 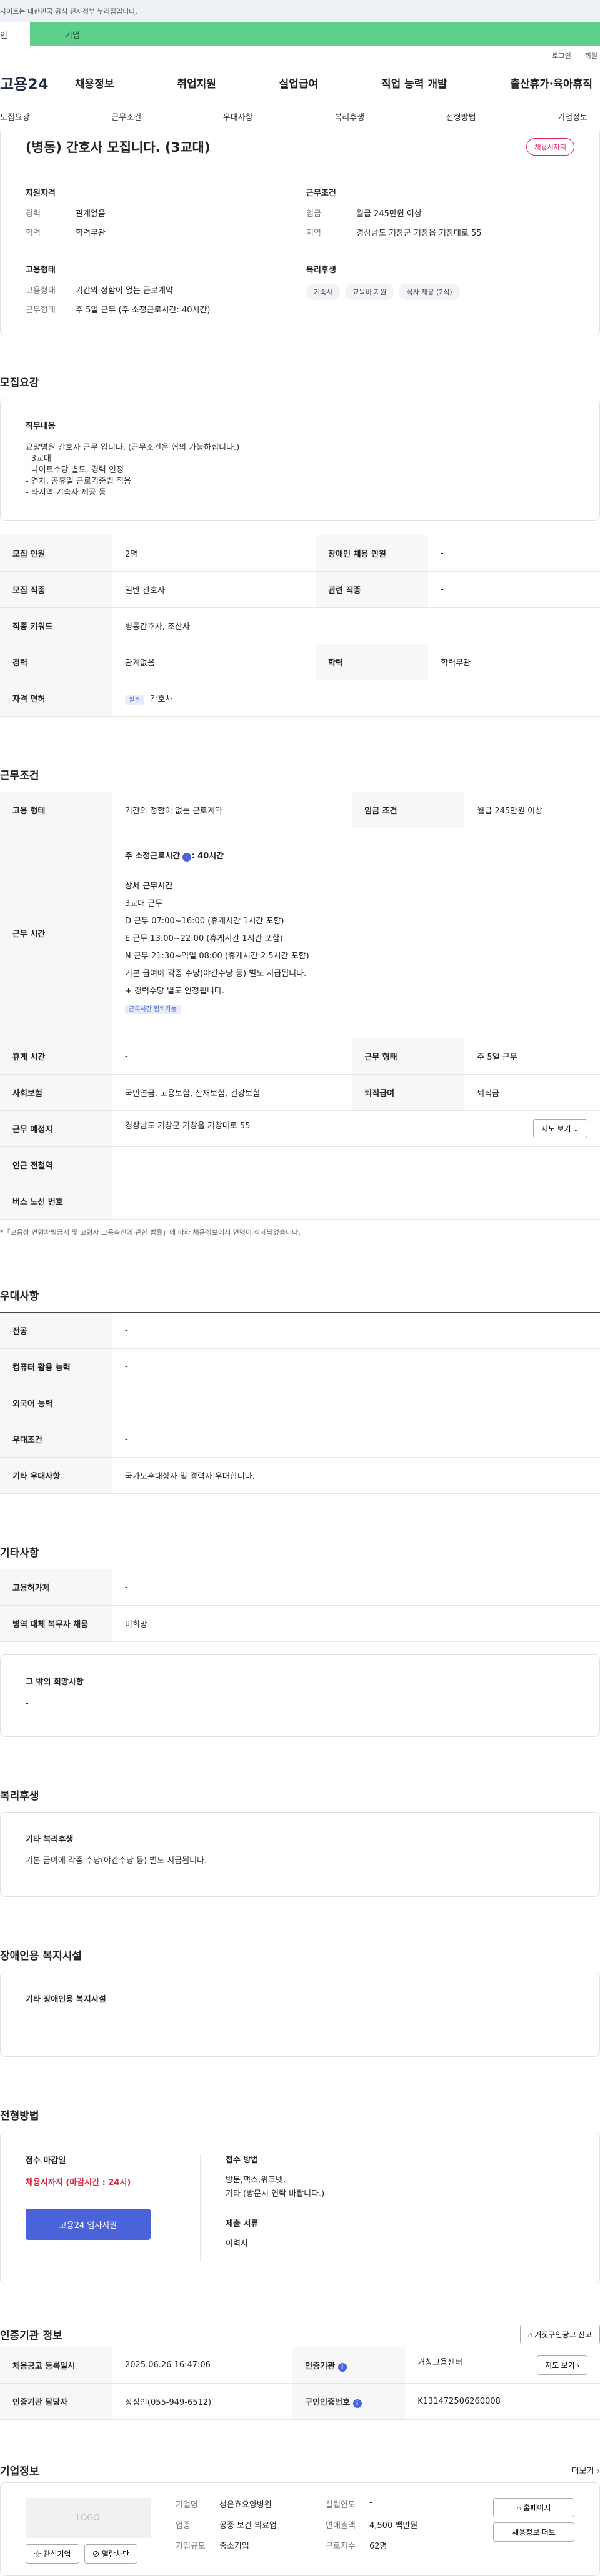 I want to click on subnav-company: 기업정보, so click(x=573, y=116).